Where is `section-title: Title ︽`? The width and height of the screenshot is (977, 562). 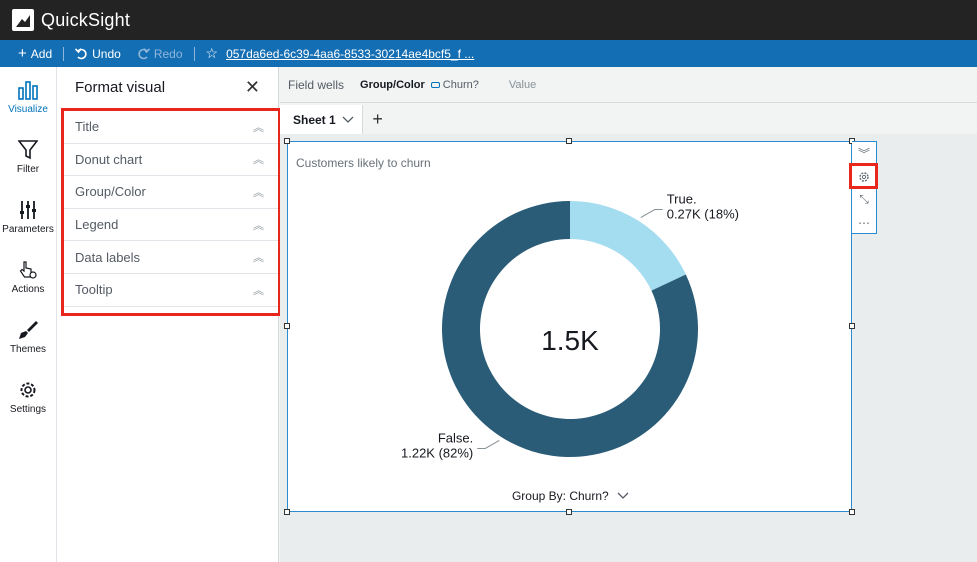 section-title: Title ︽ is located at coordinates (171, 127).